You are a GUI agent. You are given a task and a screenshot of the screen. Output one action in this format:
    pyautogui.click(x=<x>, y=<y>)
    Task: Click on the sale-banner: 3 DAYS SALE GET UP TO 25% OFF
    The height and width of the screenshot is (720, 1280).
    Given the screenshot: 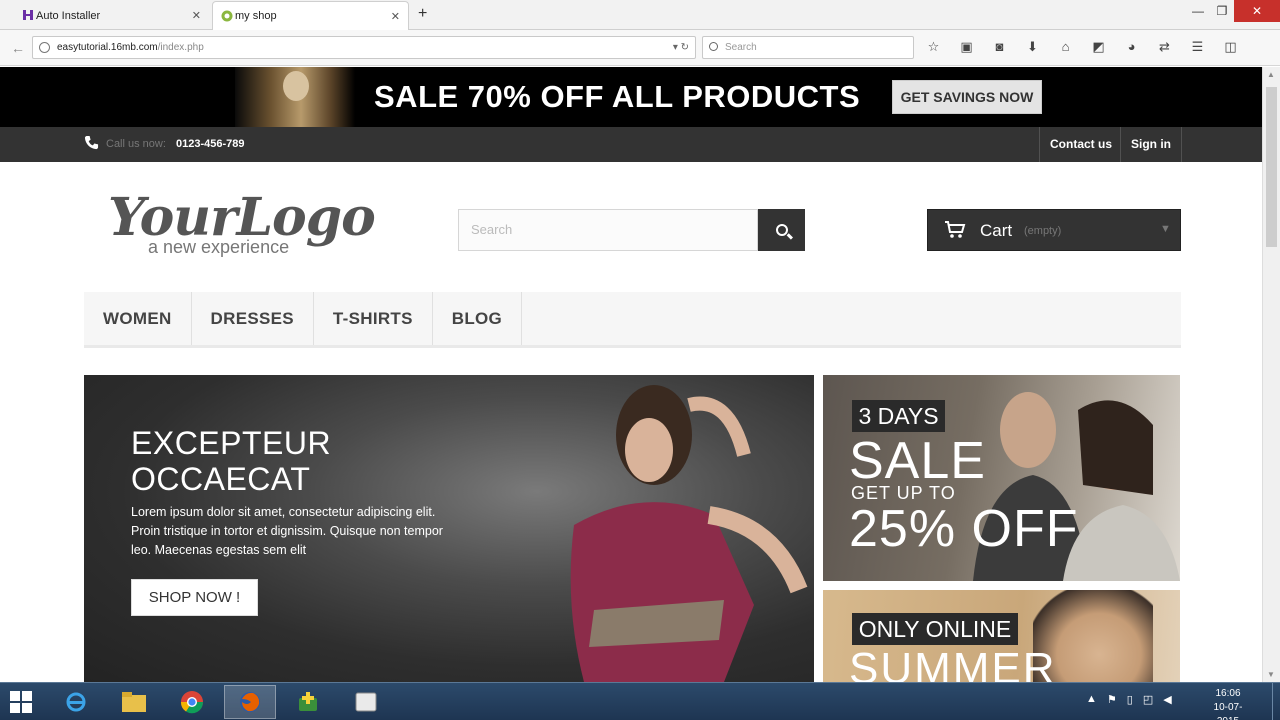 What is the action you would take?
    pyautogui.click(x=1001, y=478)
    